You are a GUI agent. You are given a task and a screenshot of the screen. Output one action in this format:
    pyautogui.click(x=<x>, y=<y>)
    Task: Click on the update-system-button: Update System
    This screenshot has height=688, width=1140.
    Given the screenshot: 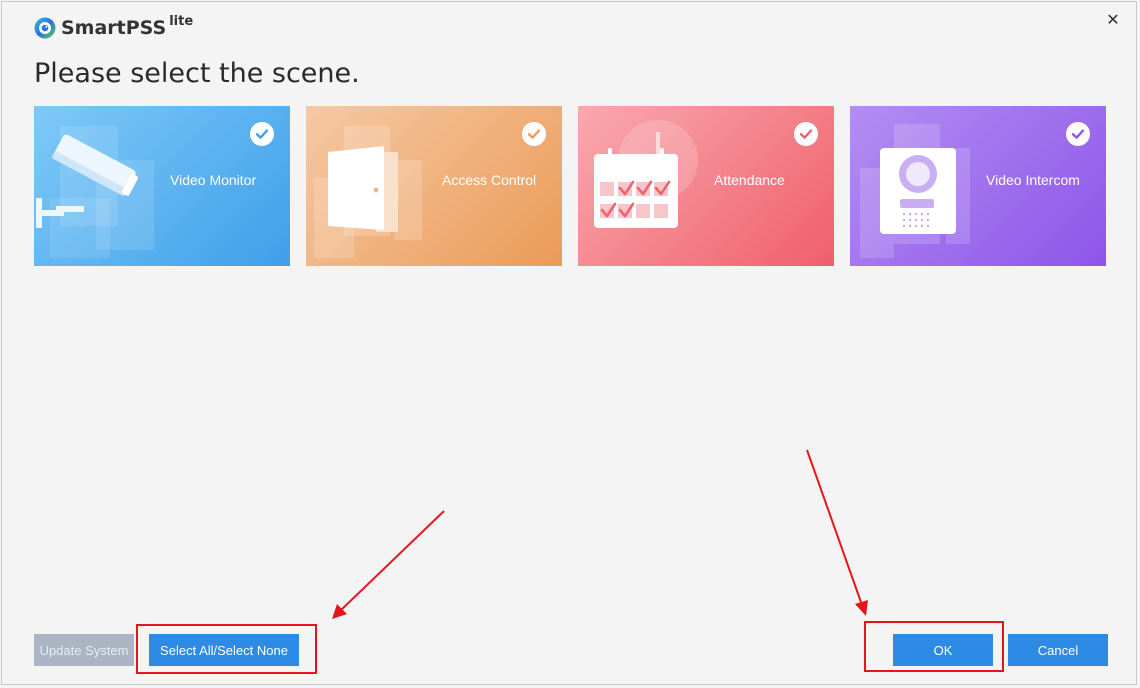 What is the action you would take?
    pyautogui.click(x=84, y=650)
    